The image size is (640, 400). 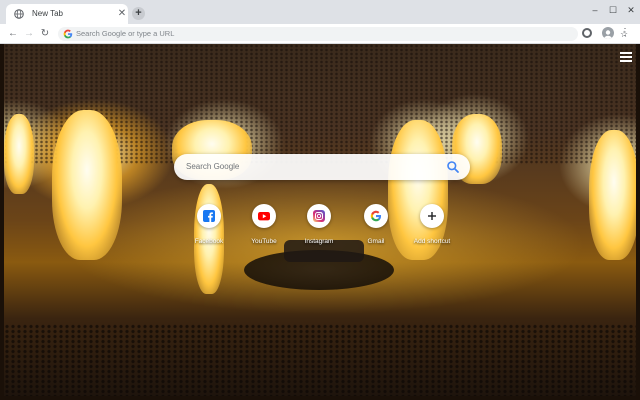 I want to click on extension-icon, so click(x=587, y=33).